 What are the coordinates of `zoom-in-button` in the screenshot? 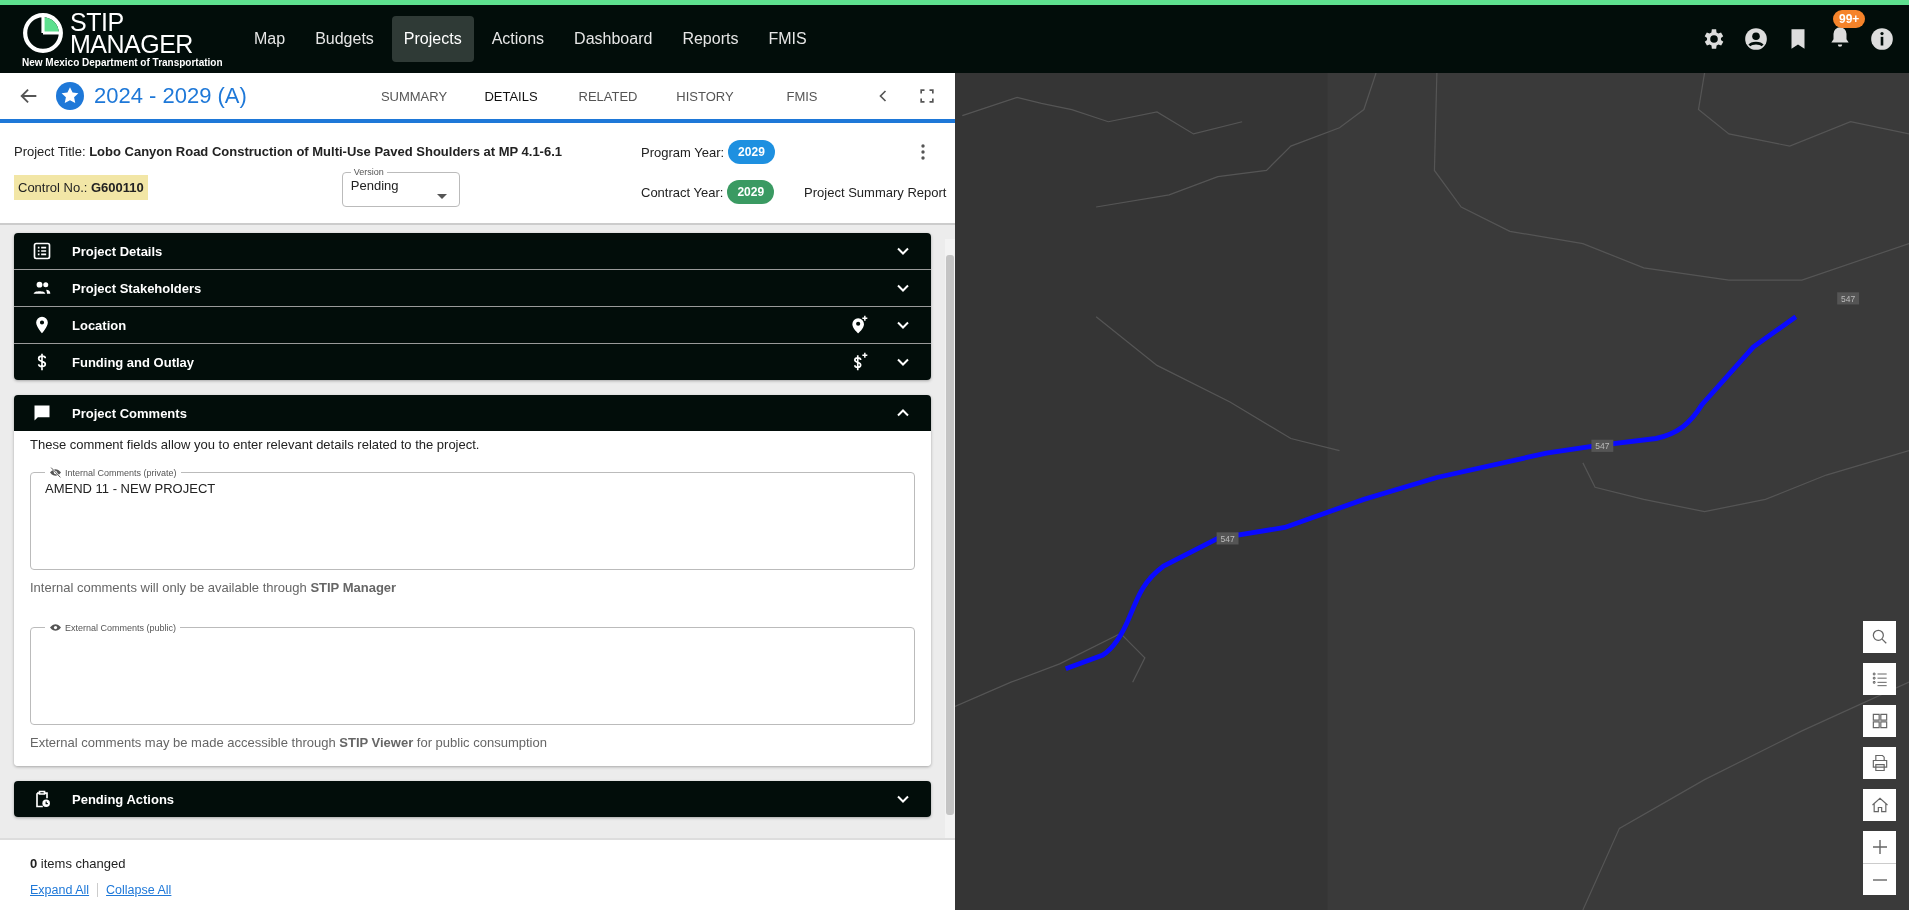 It's located at (1879, 847).